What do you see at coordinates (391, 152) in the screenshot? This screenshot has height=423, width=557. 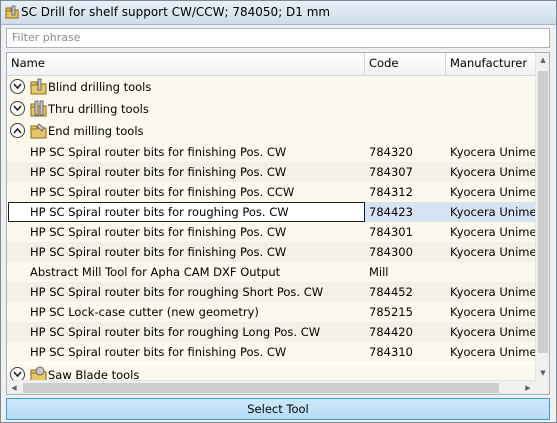 I see `tool-code: 784320` at bounding box center [391, 152].